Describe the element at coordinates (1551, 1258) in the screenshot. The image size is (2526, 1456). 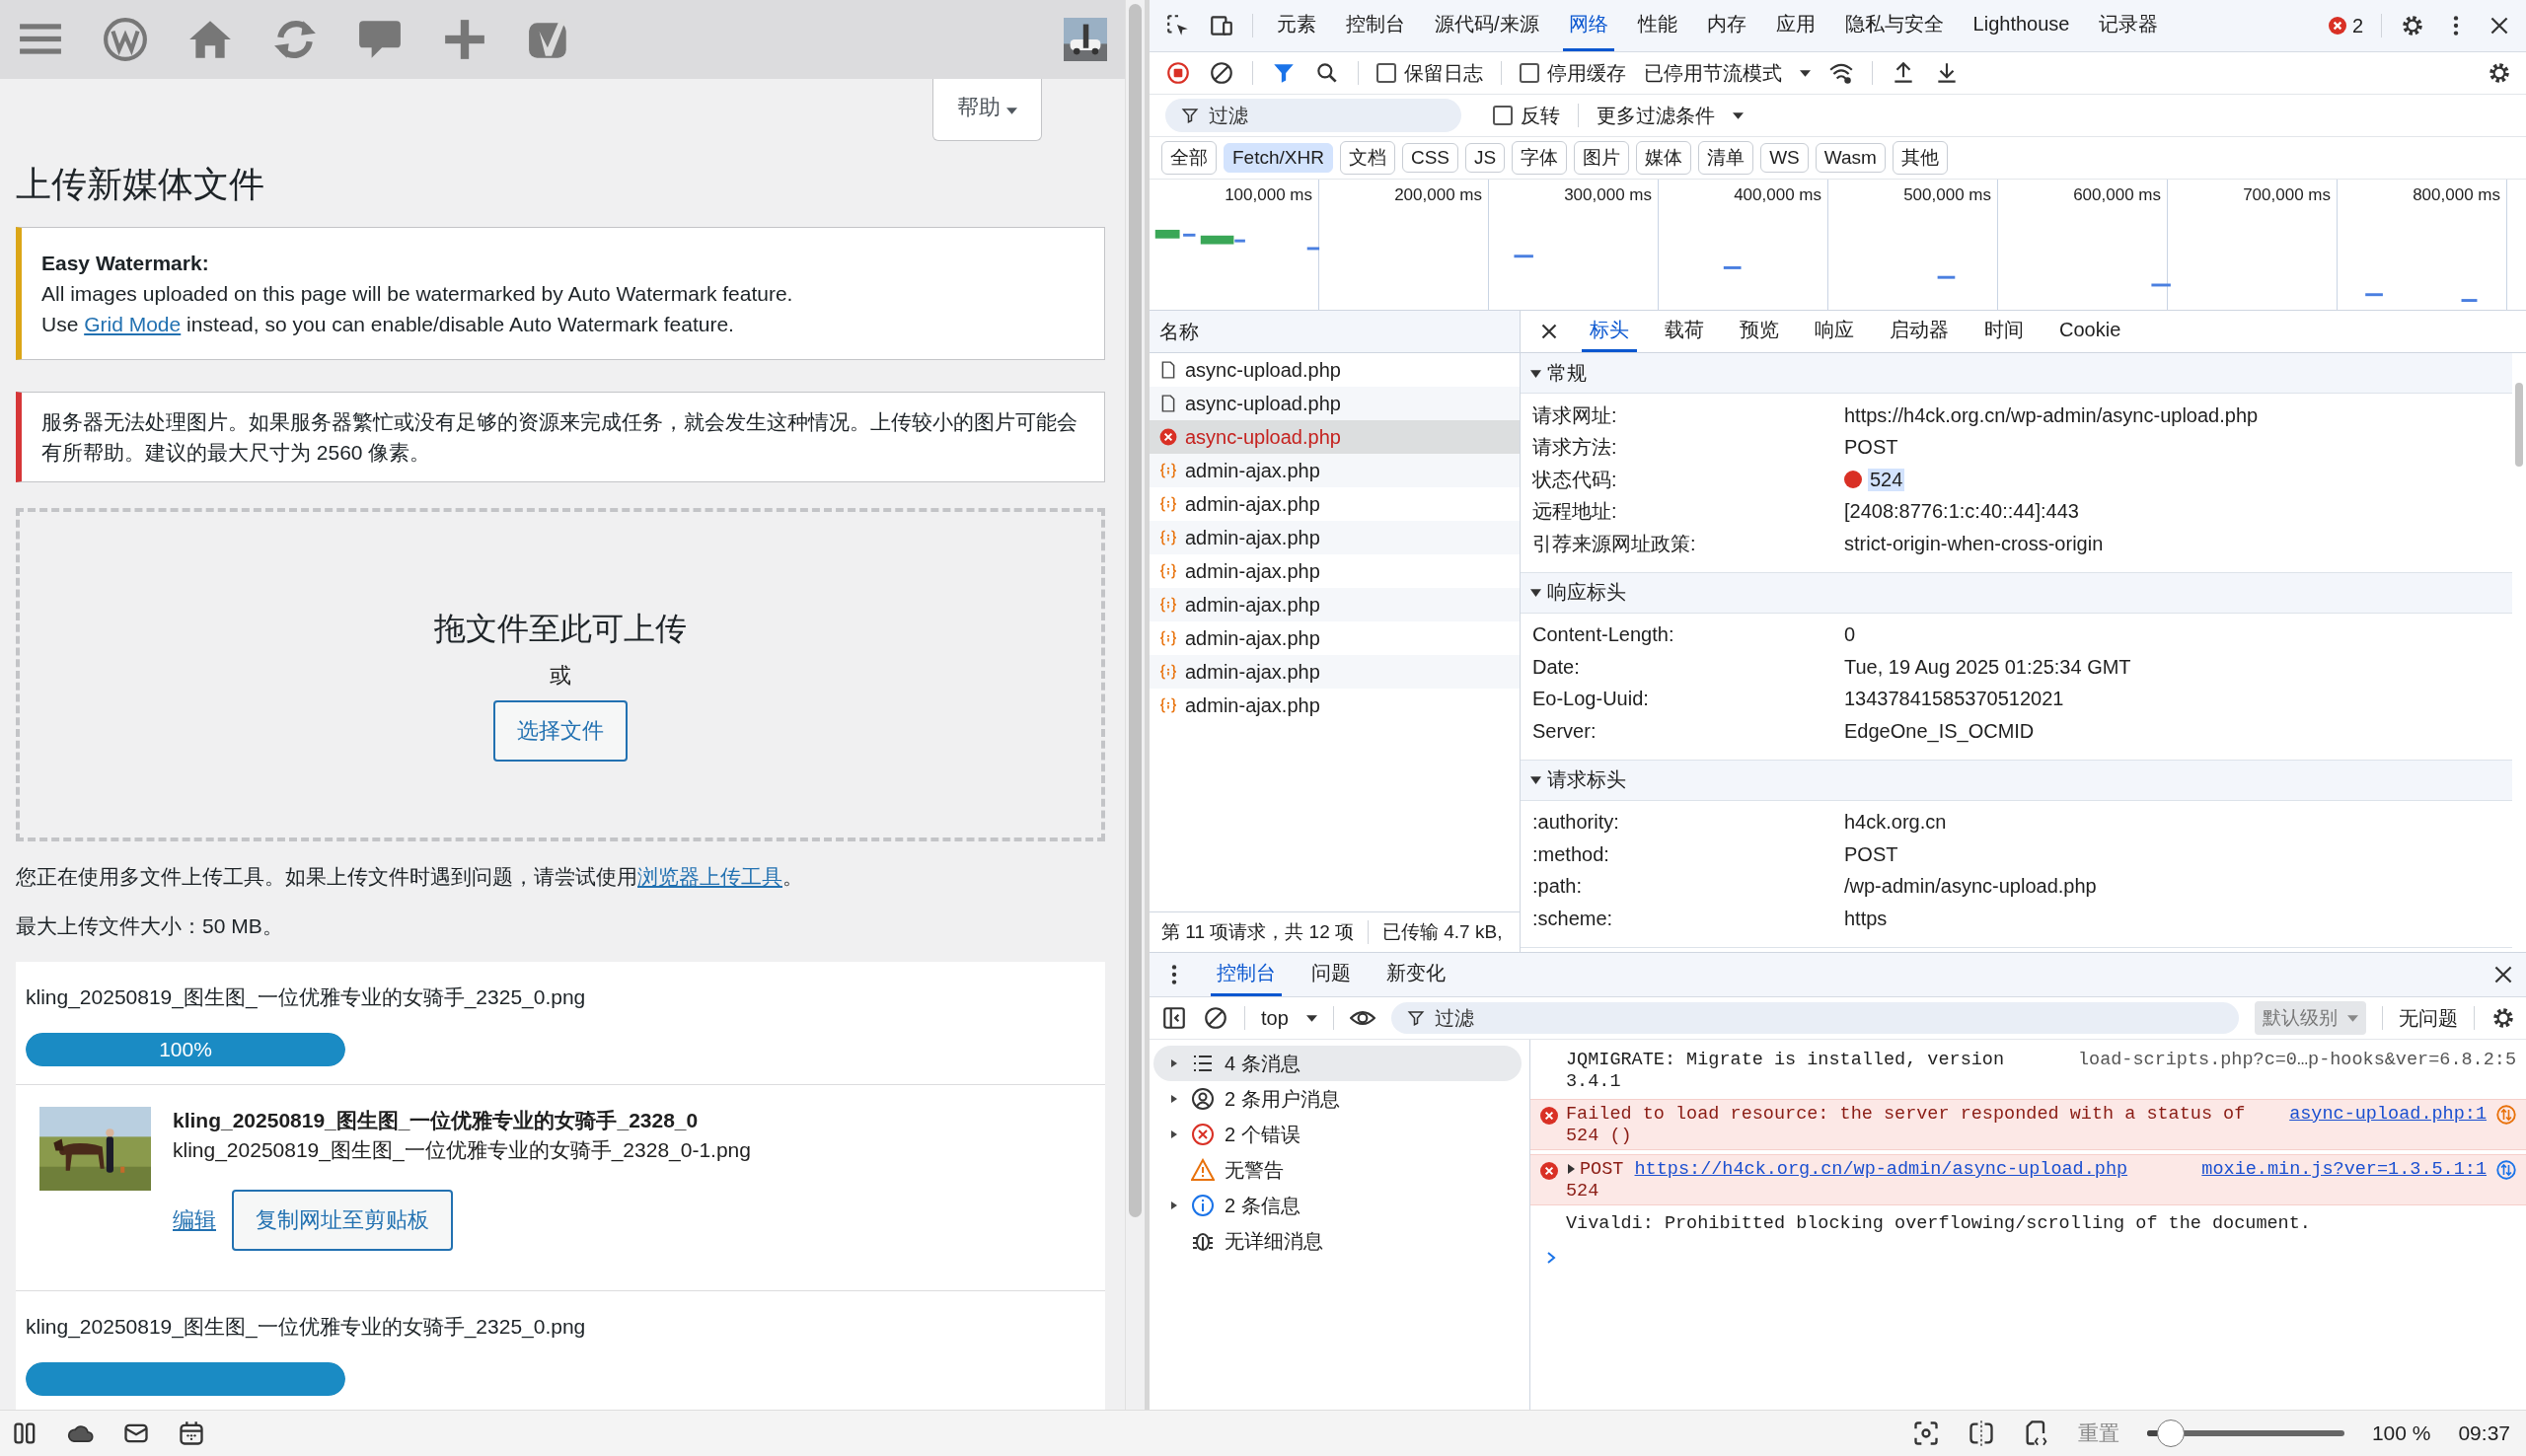
I see `prompt-chevron-icon` at that location.